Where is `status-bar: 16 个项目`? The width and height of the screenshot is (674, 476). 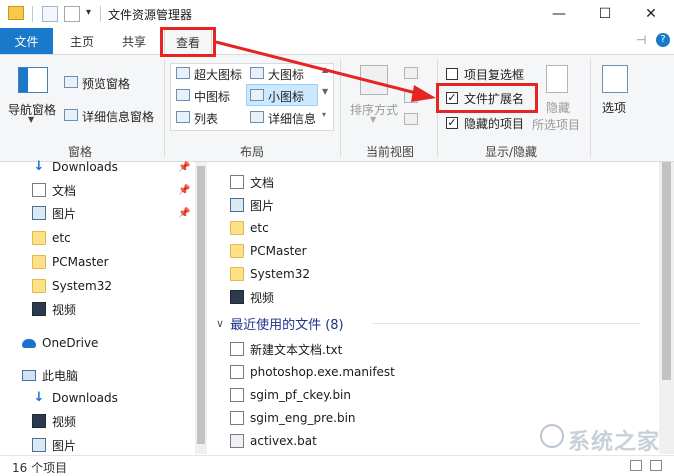 status-bar: 16 个项目 is located at coordinates (337, 465).